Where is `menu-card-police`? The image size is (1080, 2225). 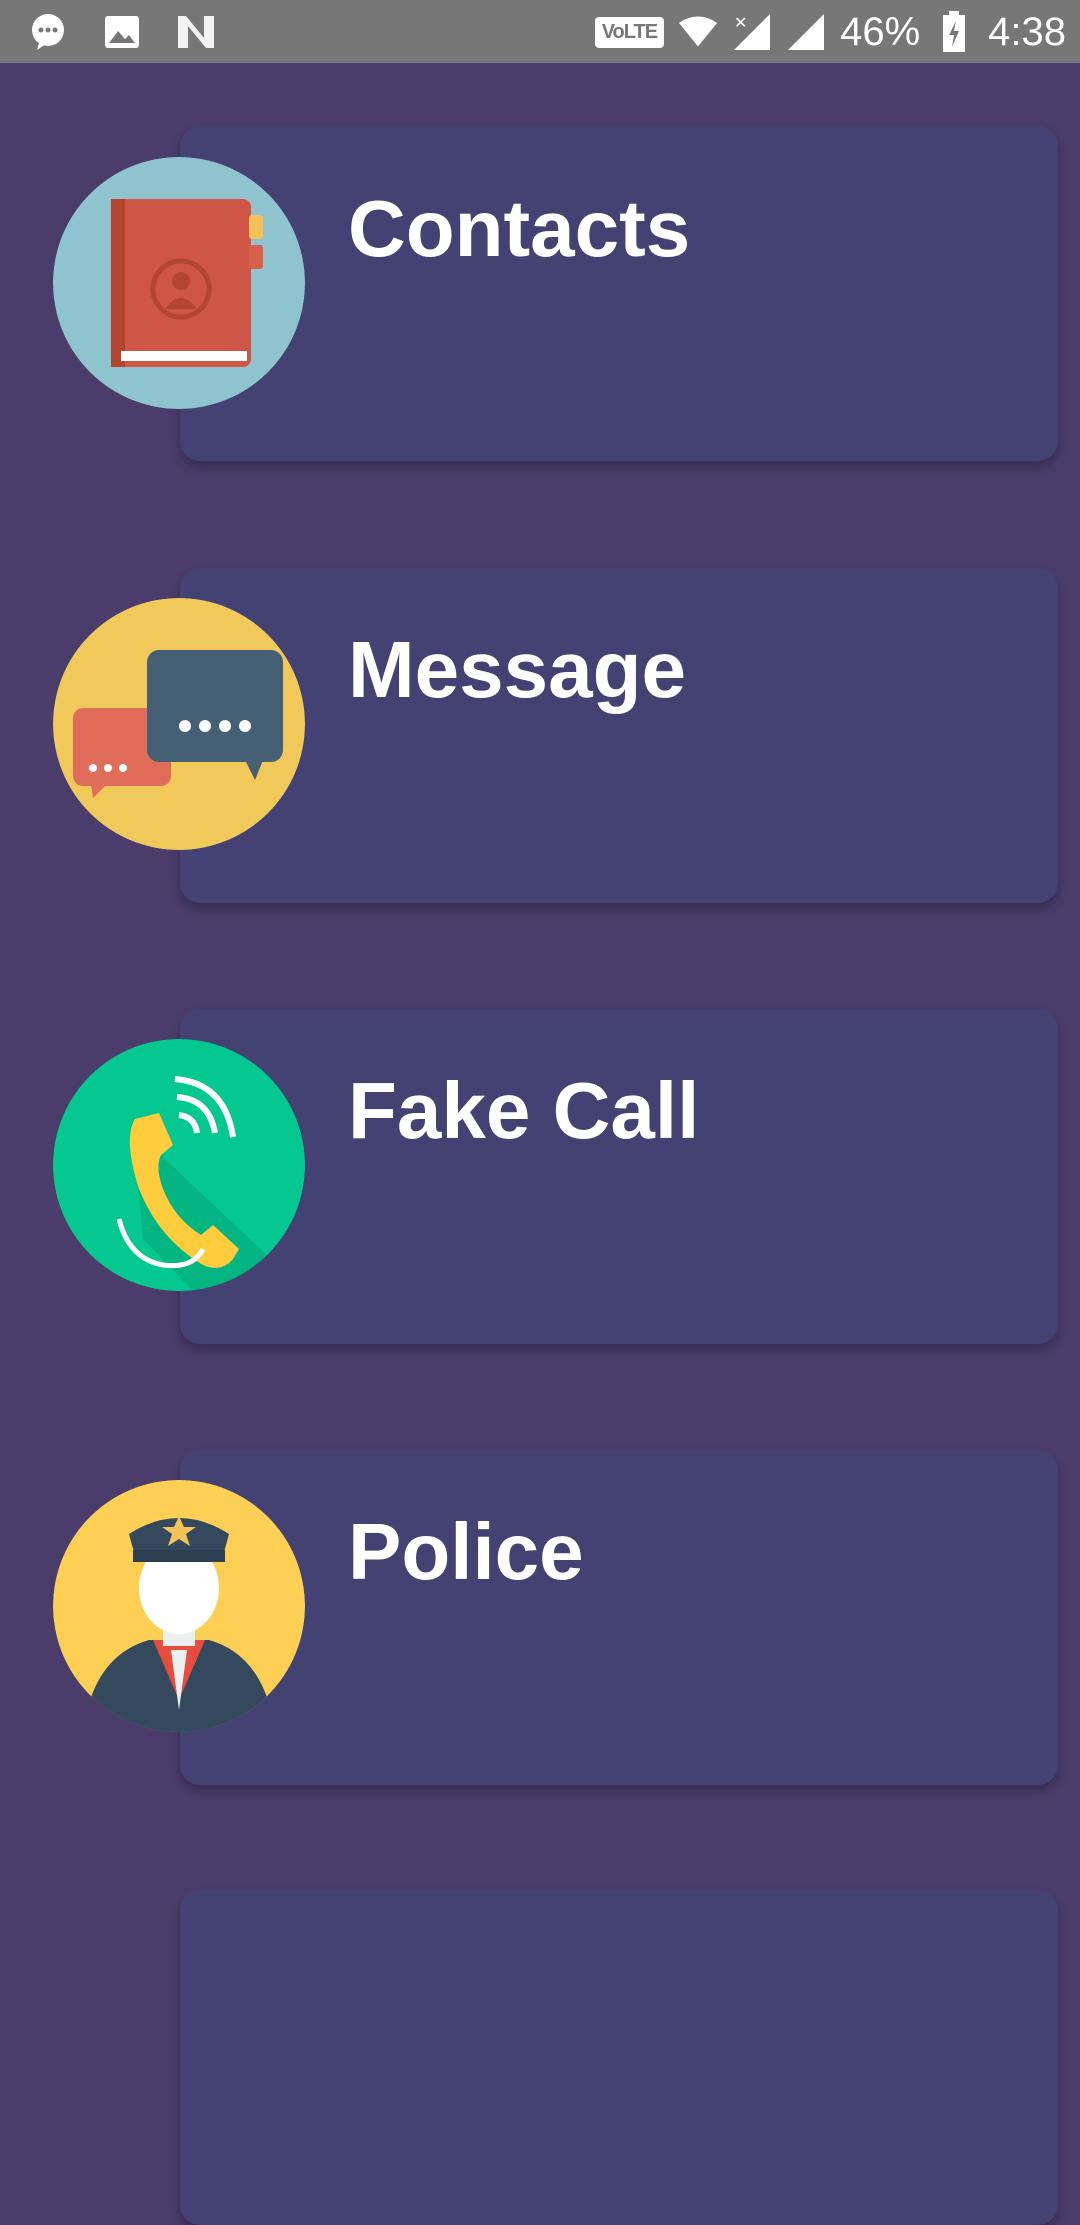 menu-card-police is located at coordinates (619, 1617).